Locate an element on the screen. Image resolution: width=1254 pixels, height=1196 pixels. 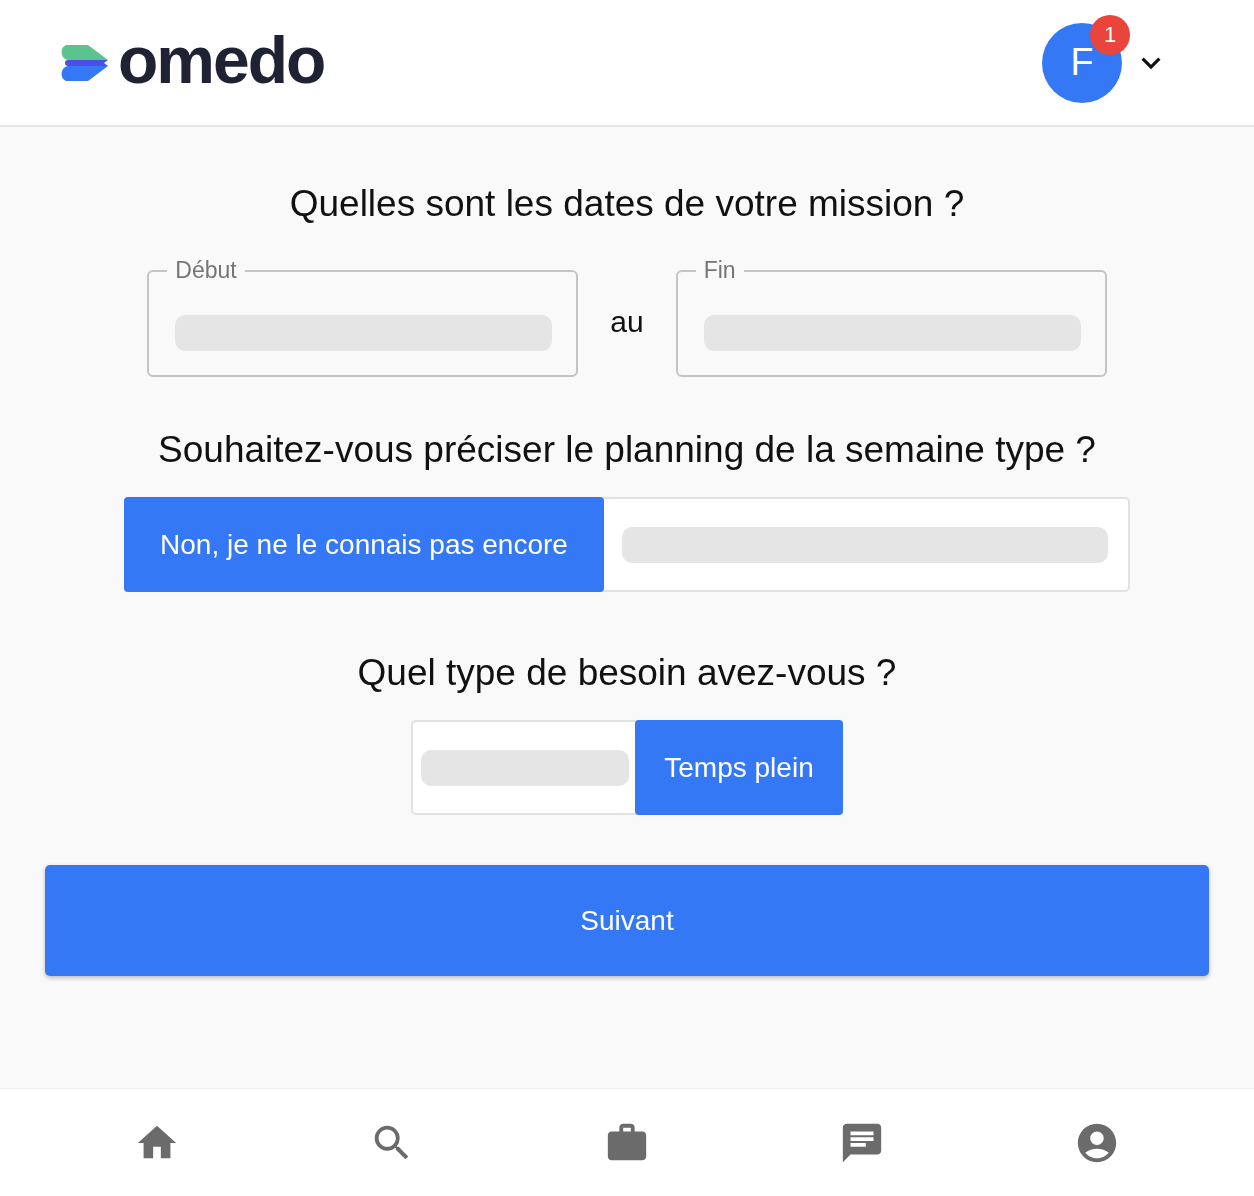
logo-text: omedo is located at coordinates (221, 59).